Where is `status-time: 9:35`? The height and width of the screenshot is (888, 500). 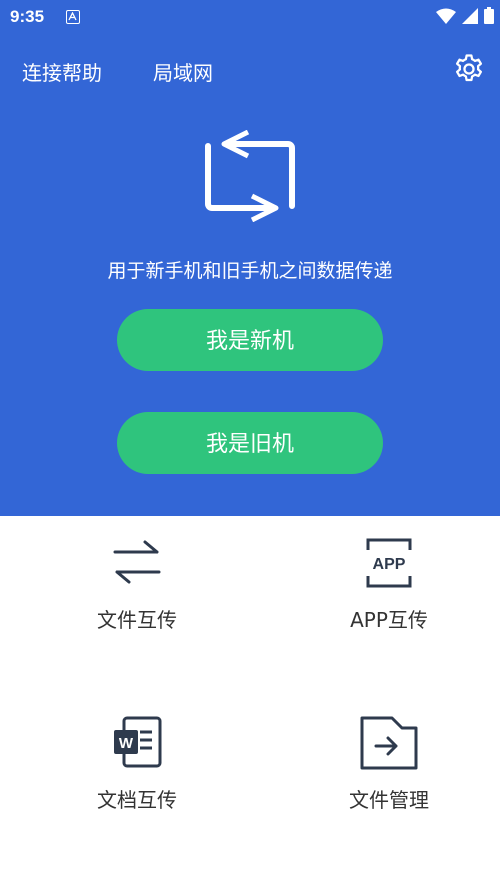
status-time: 9:35 is located at coordinates (27, 16).